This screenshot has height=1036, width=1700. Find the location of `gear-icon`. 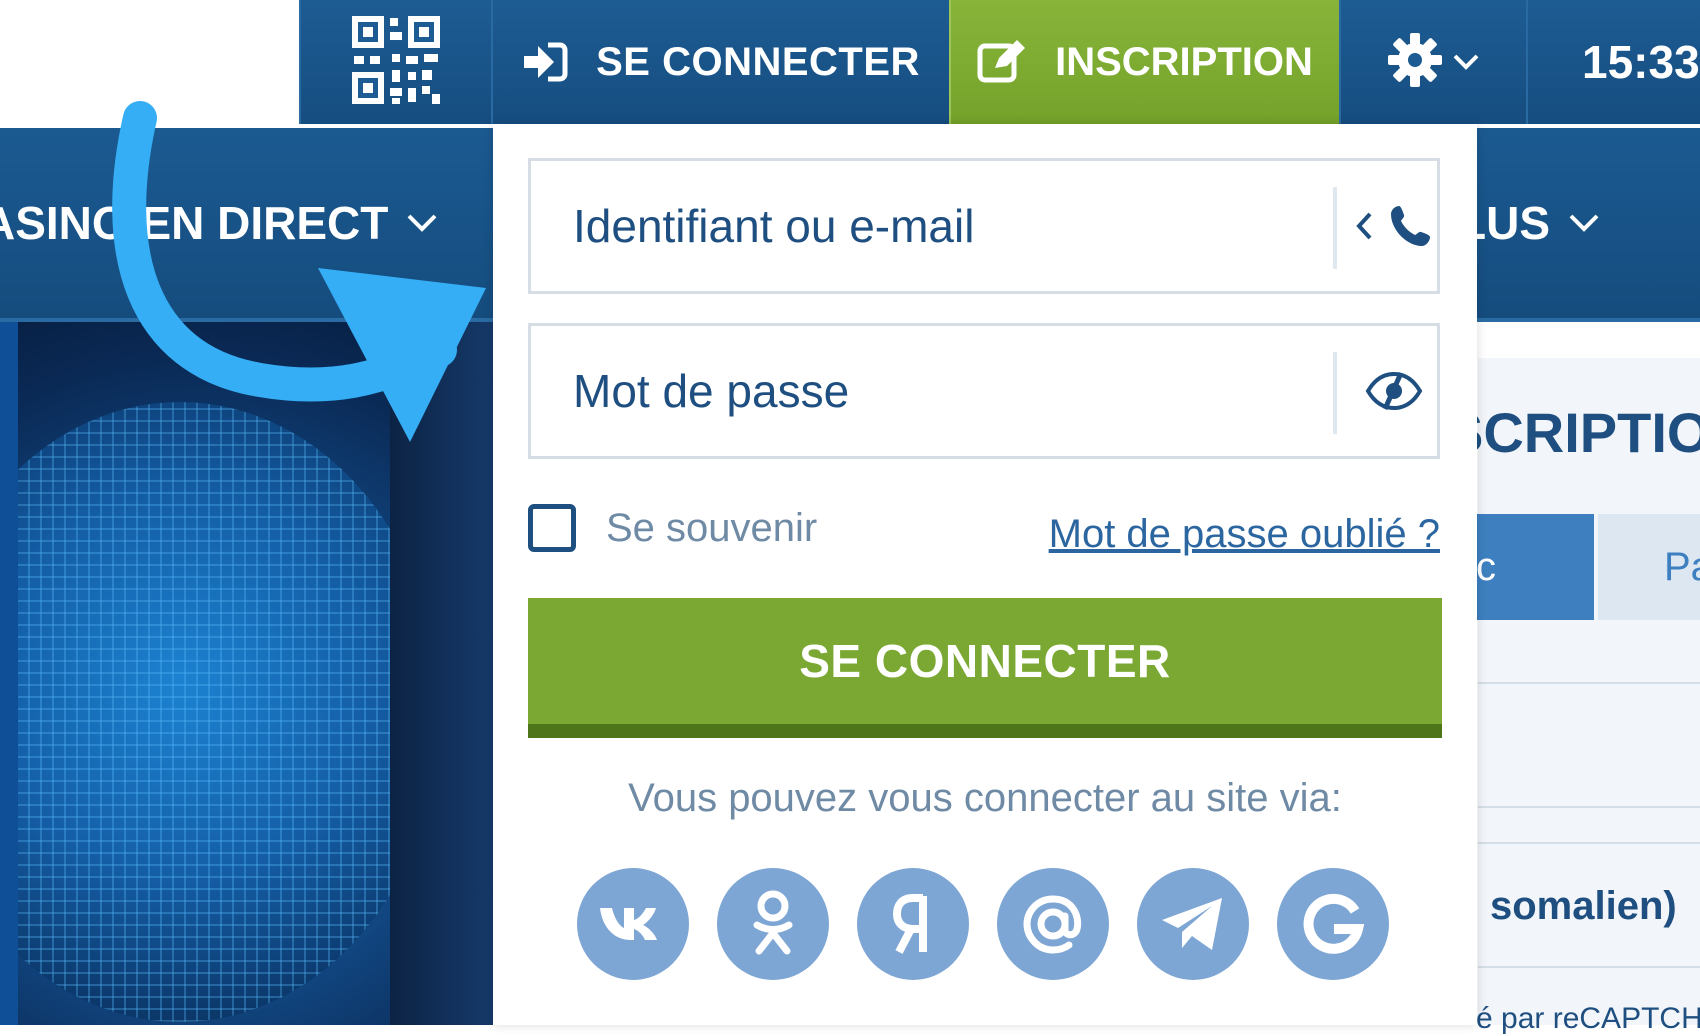

gear-icon is located at coordinates (1414, 62).